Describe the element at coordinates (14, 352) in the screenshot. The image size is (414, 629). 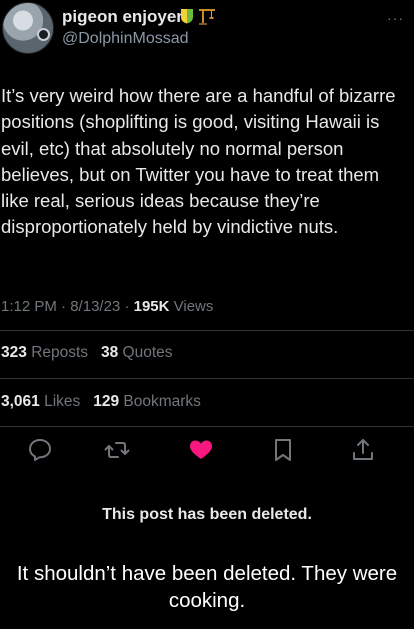
I see `reposts-count: 323` at that location.